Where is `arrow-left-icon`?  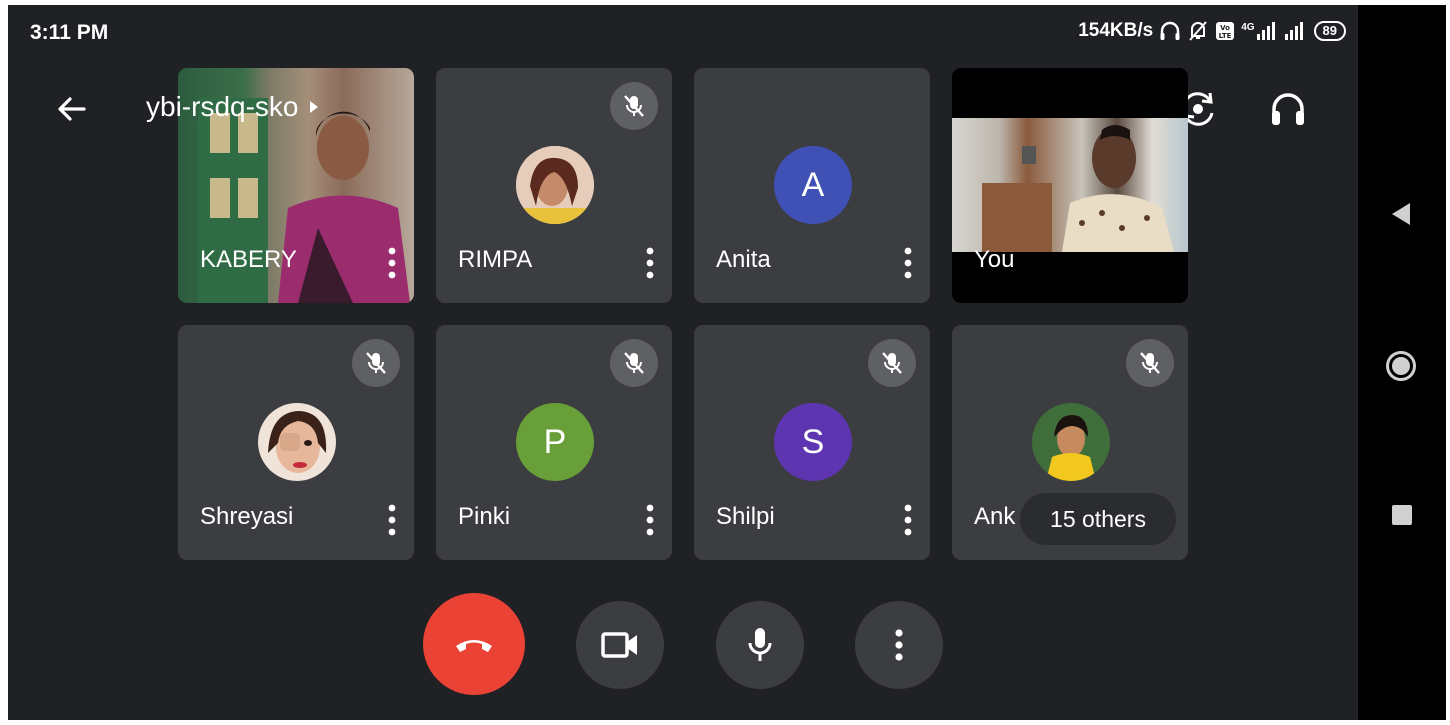
arrow-left-icon is located at coordinates (72, 109).